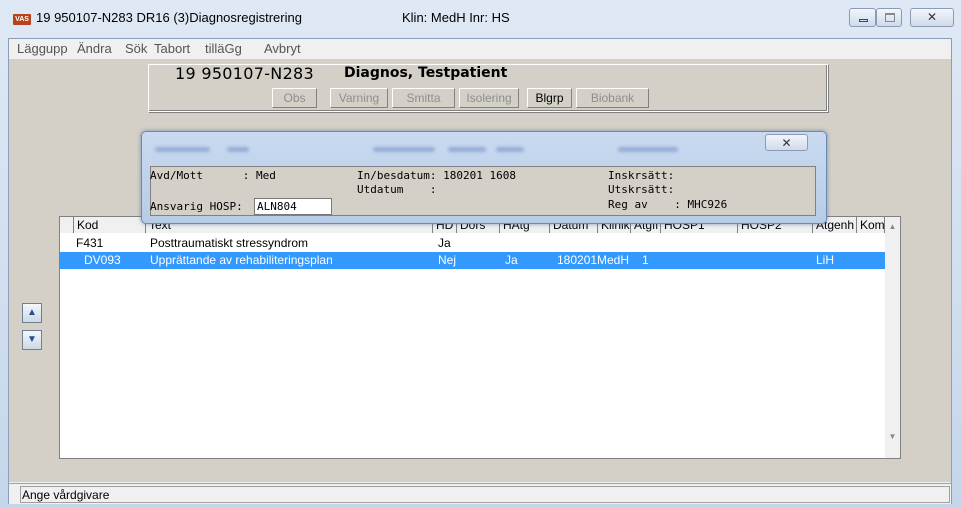  I want to click on row-selector-header, so click(67, 225).